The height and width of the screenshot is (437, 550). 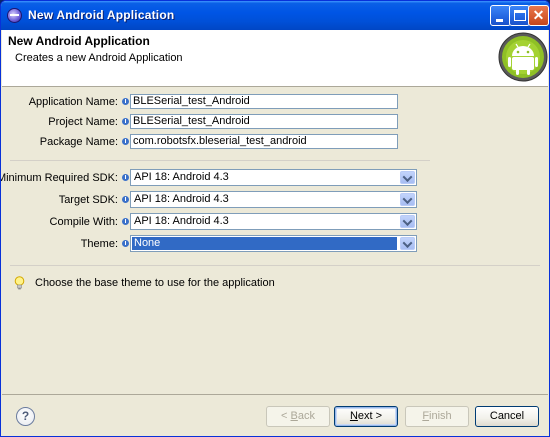 I want to click on cancel-button-label: Cancel, so click(x=507, y=416).